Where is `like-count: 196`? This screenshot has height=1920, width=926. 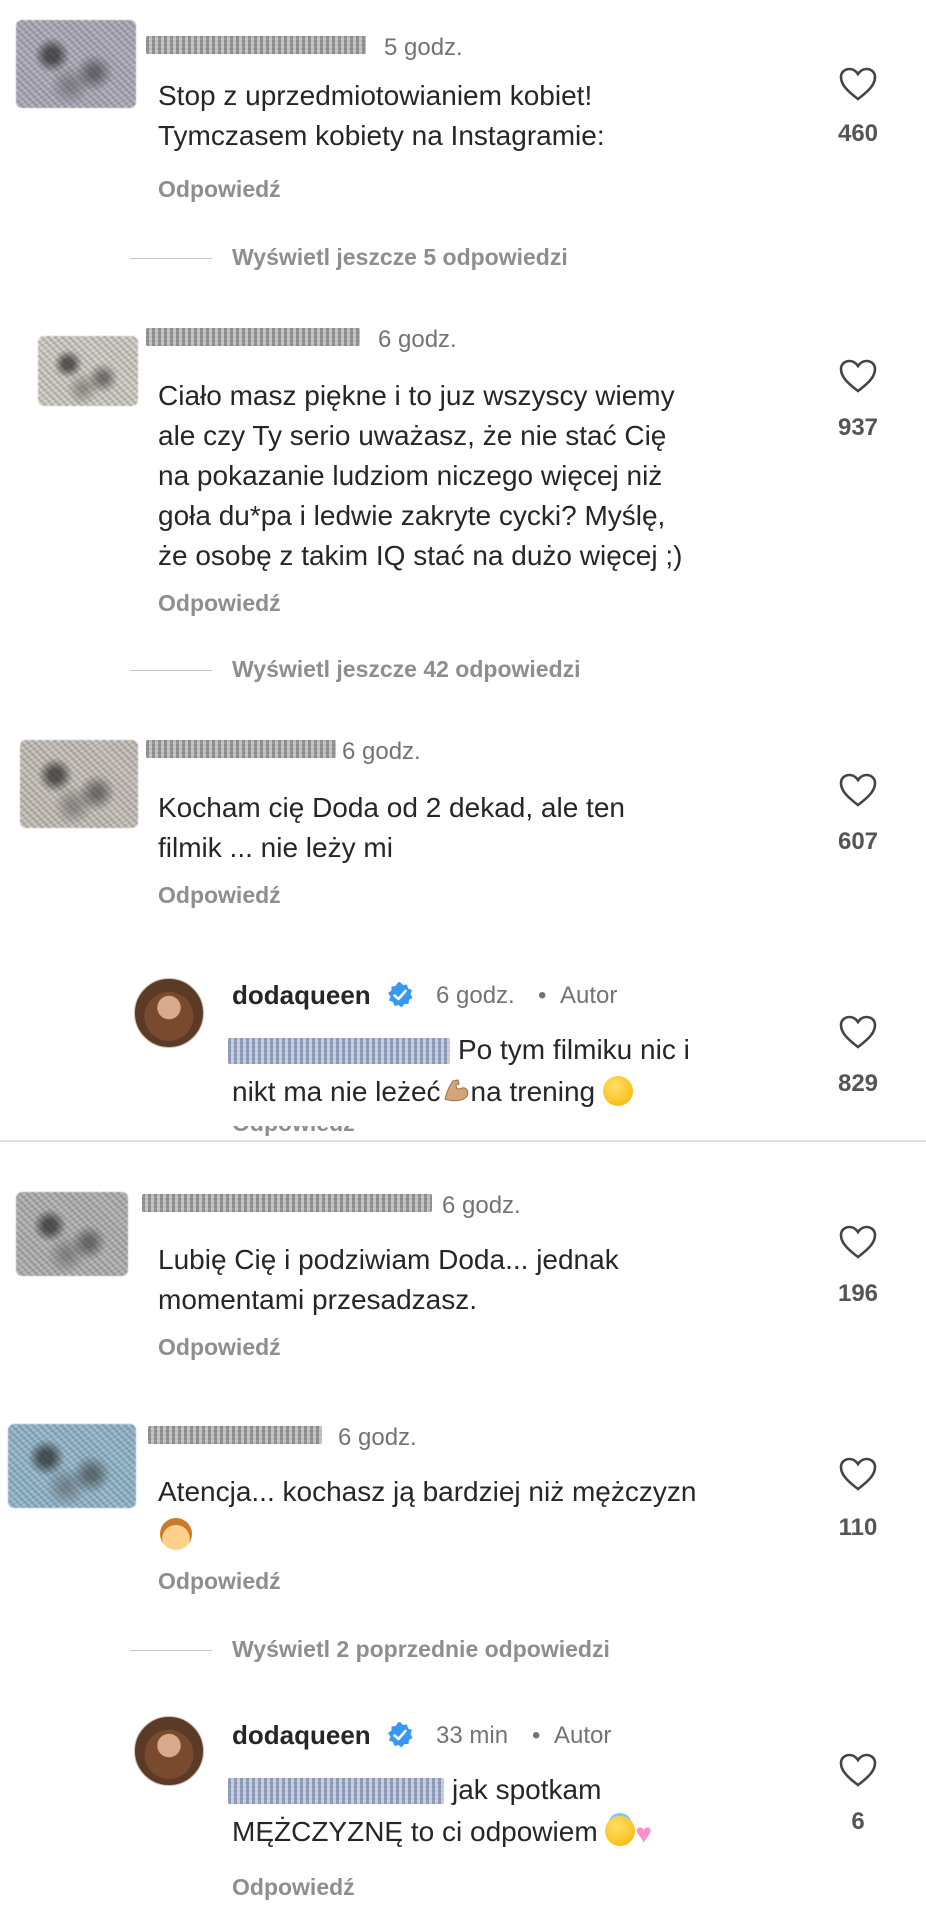 like-count: 196 is located at coordinates (858, 1293).